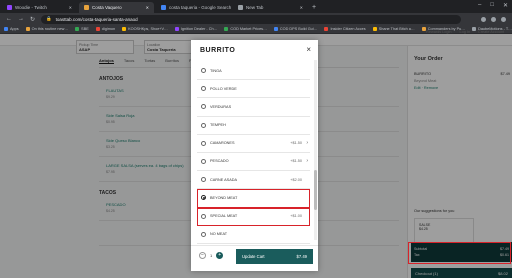  I want to click on bookmark-label: Apps, so click(14, 29).